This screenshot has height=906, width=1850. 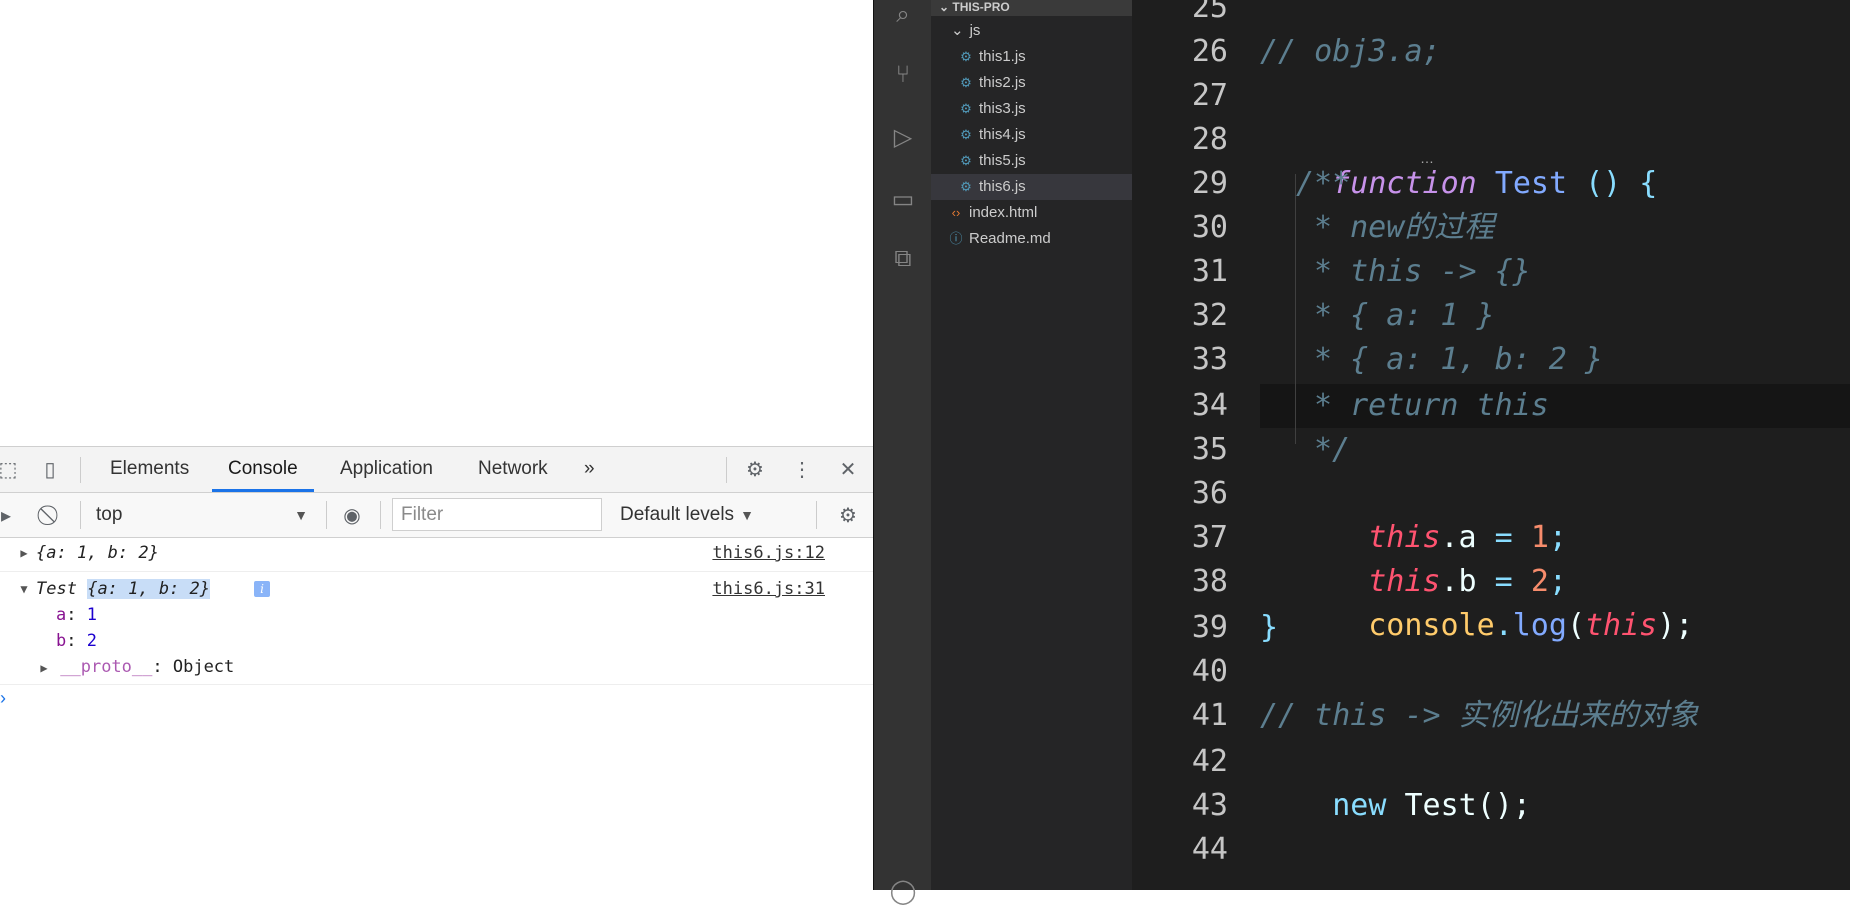 I want to click on tree-file: ‹› index.html, so click(x=1031, y=213).